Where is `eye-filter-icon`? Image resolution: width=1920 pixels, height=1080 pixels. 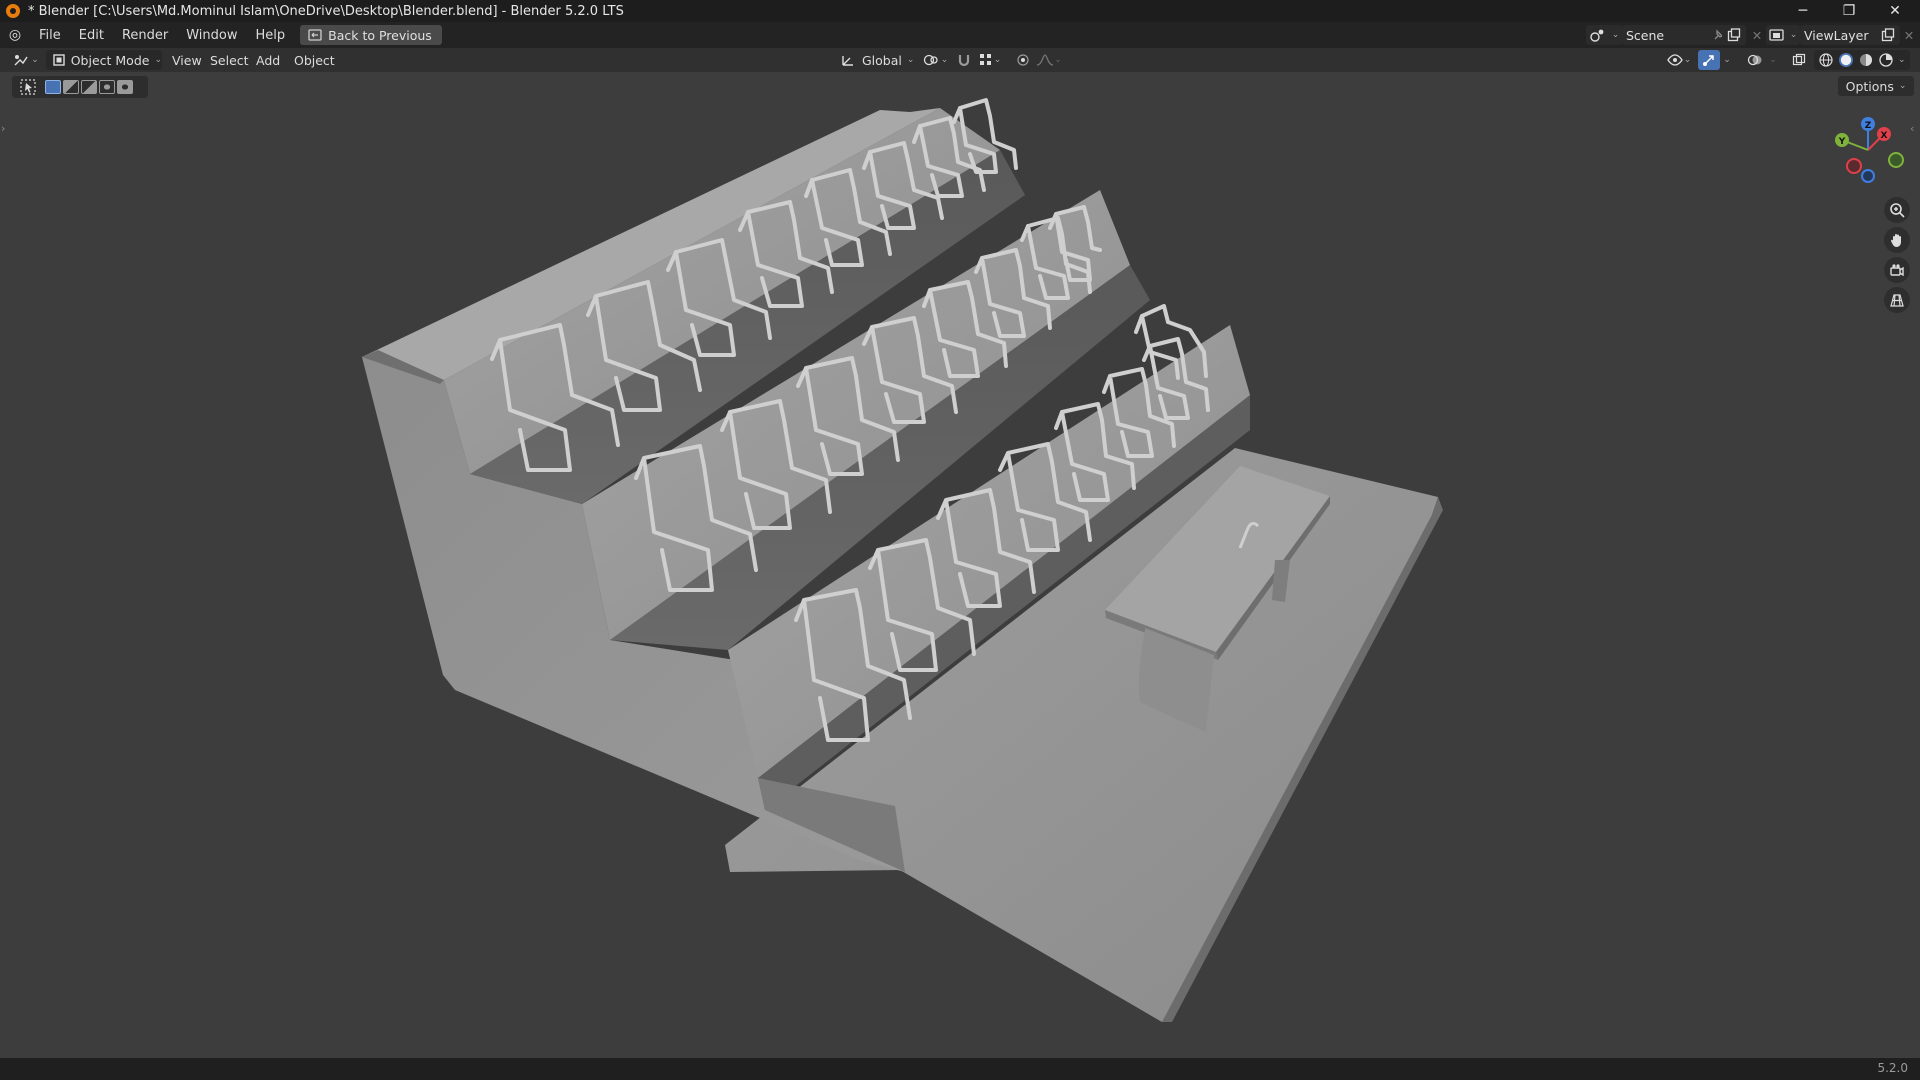
eye-filter-icon is located at coordinates (1674, 60).